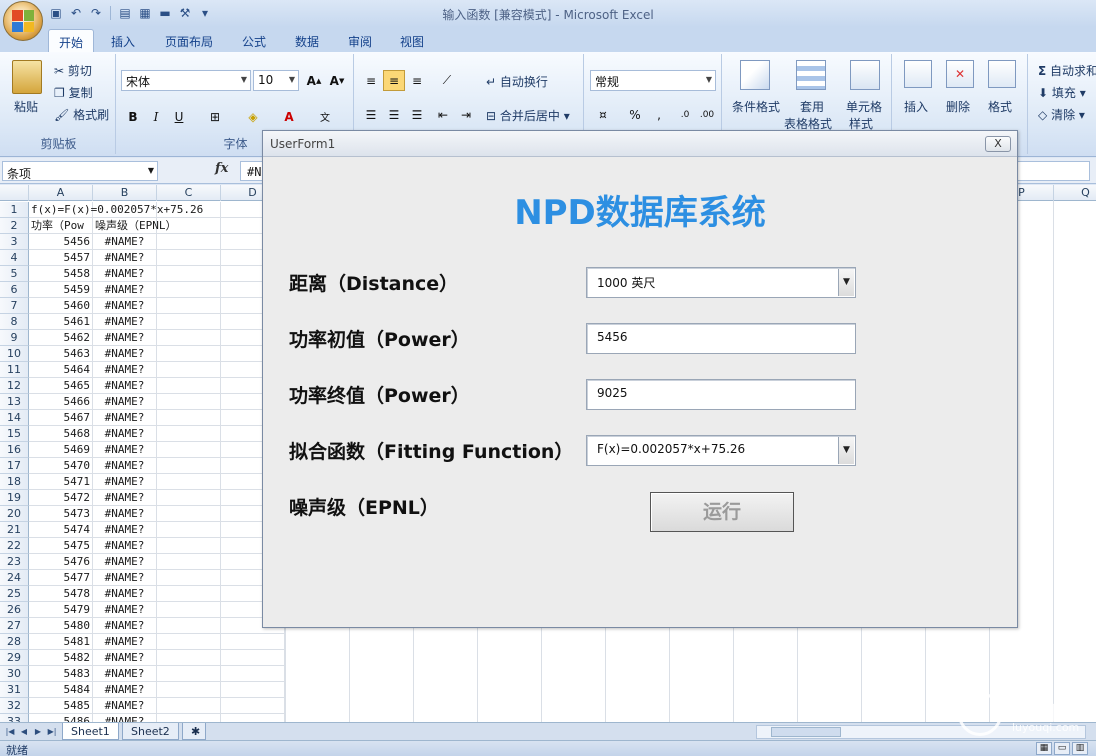 This screenshot has height=756, width=1096. Describe the element at coordinates (443, 114) in the screenshot. I see `decrease-indent-icon: ⇤` at that location.